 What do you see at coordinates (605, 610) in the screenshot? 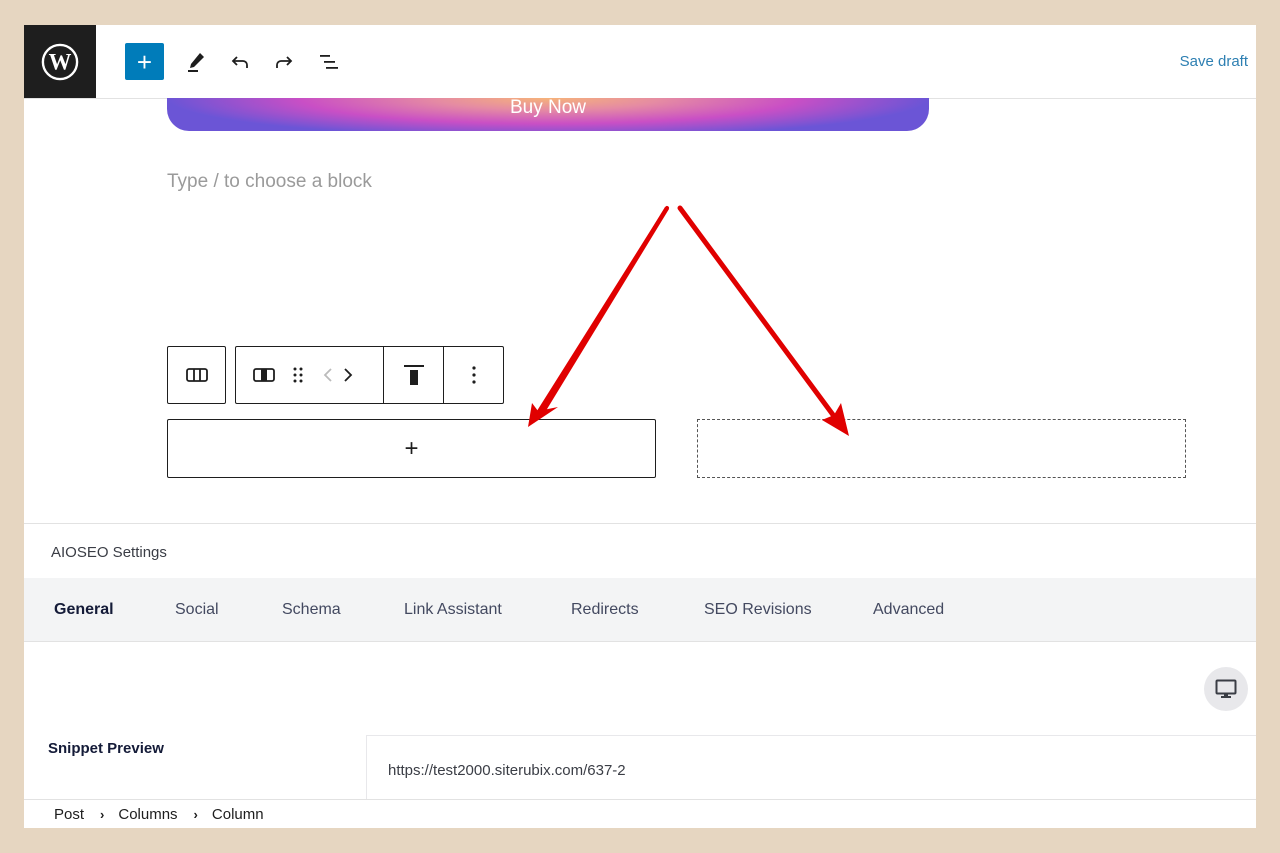
I see `tab-redirects: Redirects` at bounding box center [605, 610].